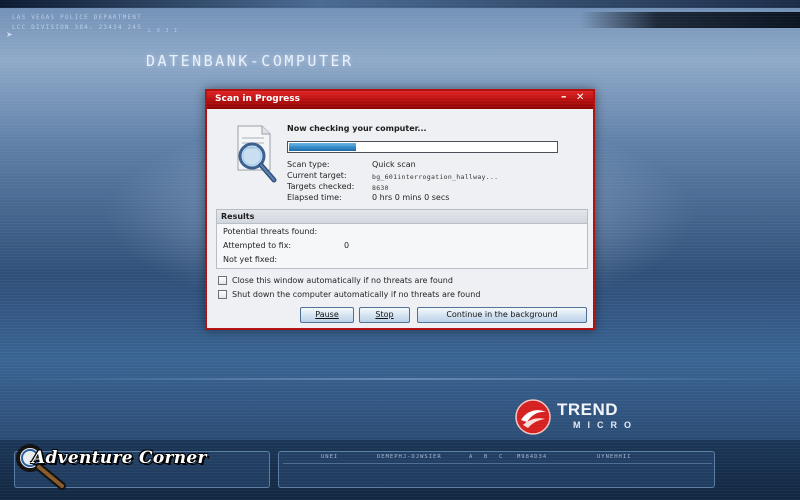  I want to click on bottom-console, so click(400, 470).